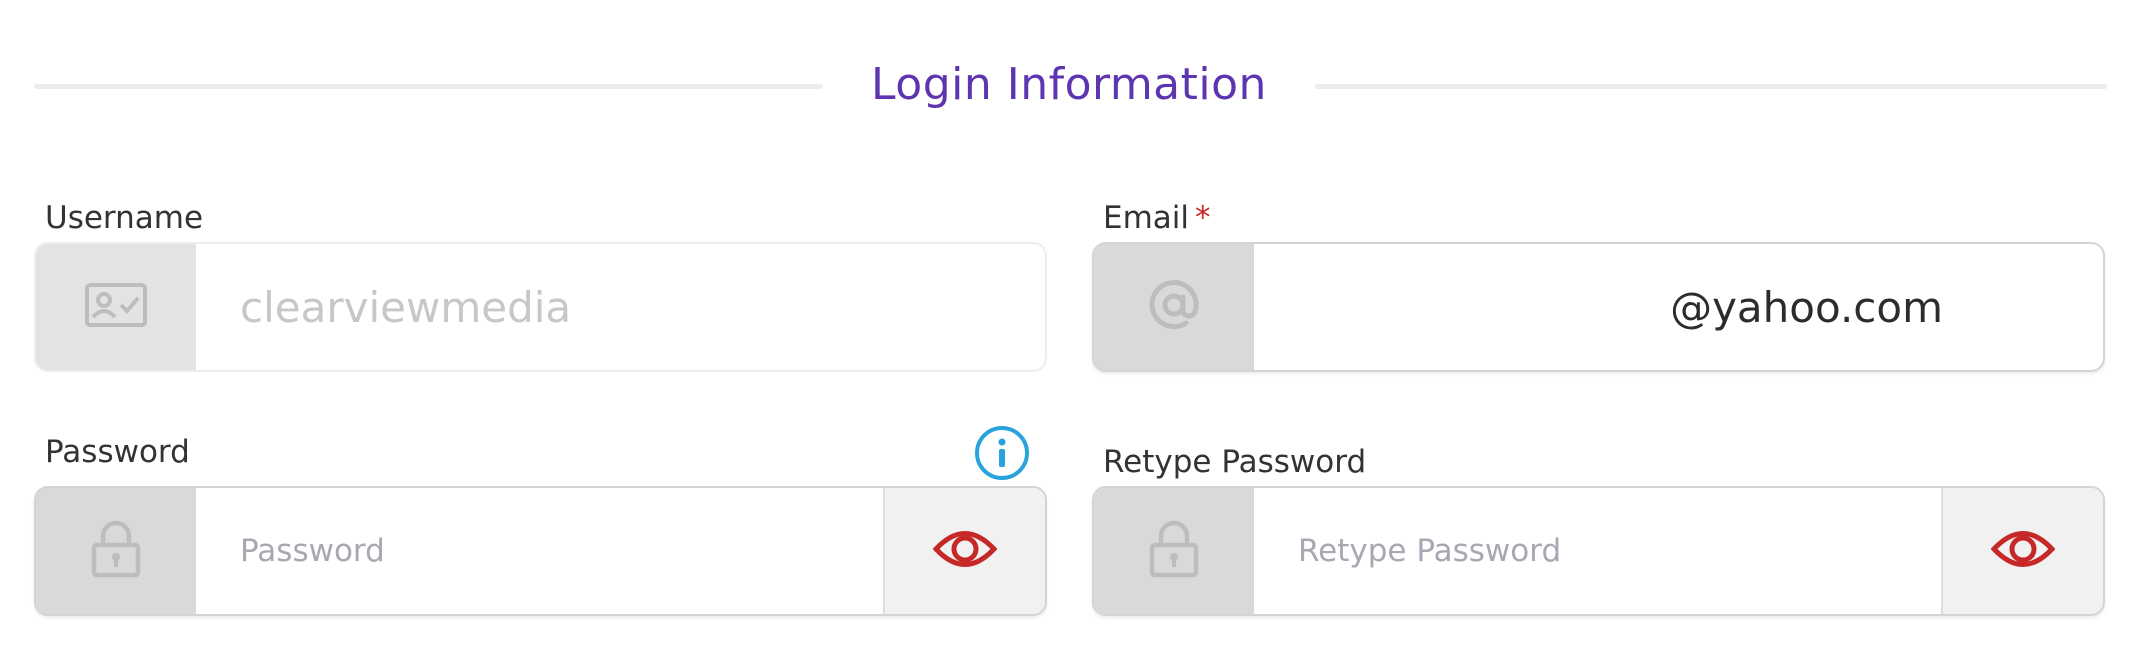 The height and width of the screenshot is (660, 2145). What do you see at coordinates (117, 452) in the screenshot?
I see `password-label: Password` at bounding box center [117, 452].